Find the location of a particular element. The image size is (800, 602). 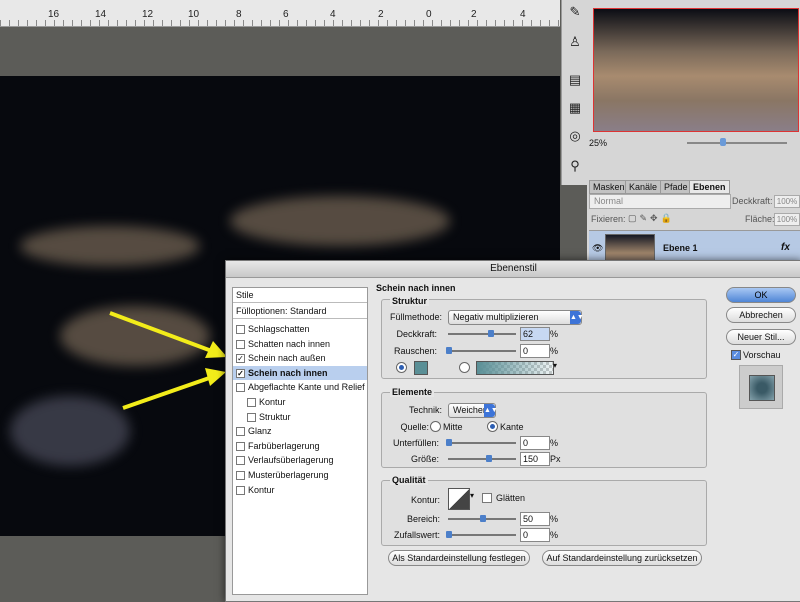

panel-dock-icons: ✎ ♙ ▤ ▦ ◎ ⚲ is located at coordinates (575, 92).